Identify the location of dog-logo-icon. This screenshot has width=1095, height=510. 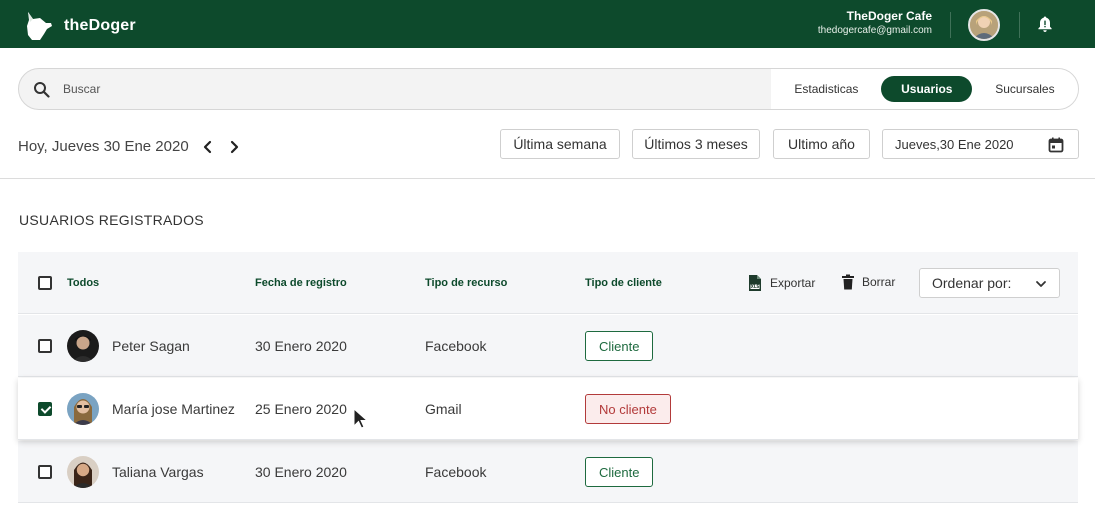
(39, 26).